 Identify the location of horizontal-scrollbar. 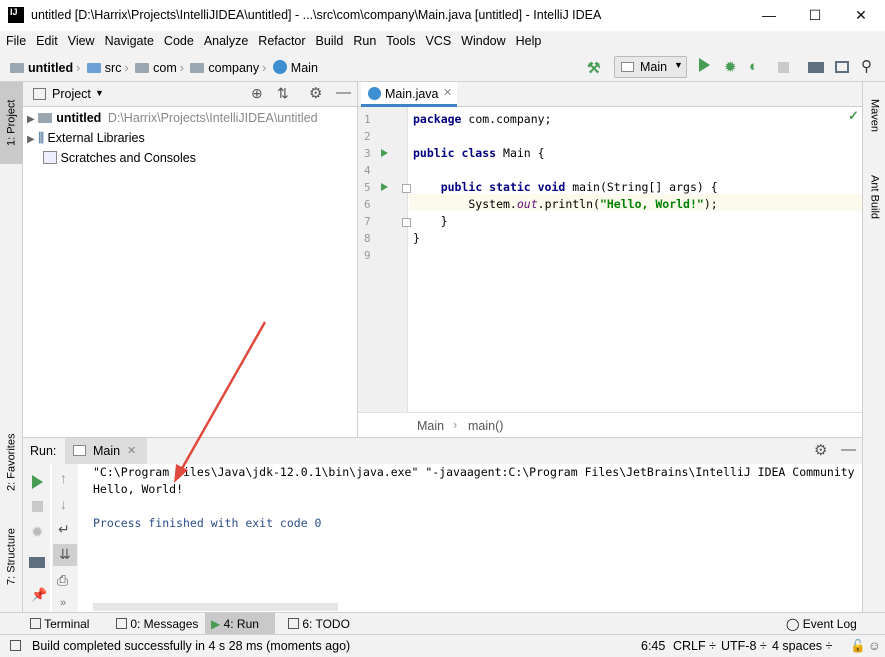
(215, 607).